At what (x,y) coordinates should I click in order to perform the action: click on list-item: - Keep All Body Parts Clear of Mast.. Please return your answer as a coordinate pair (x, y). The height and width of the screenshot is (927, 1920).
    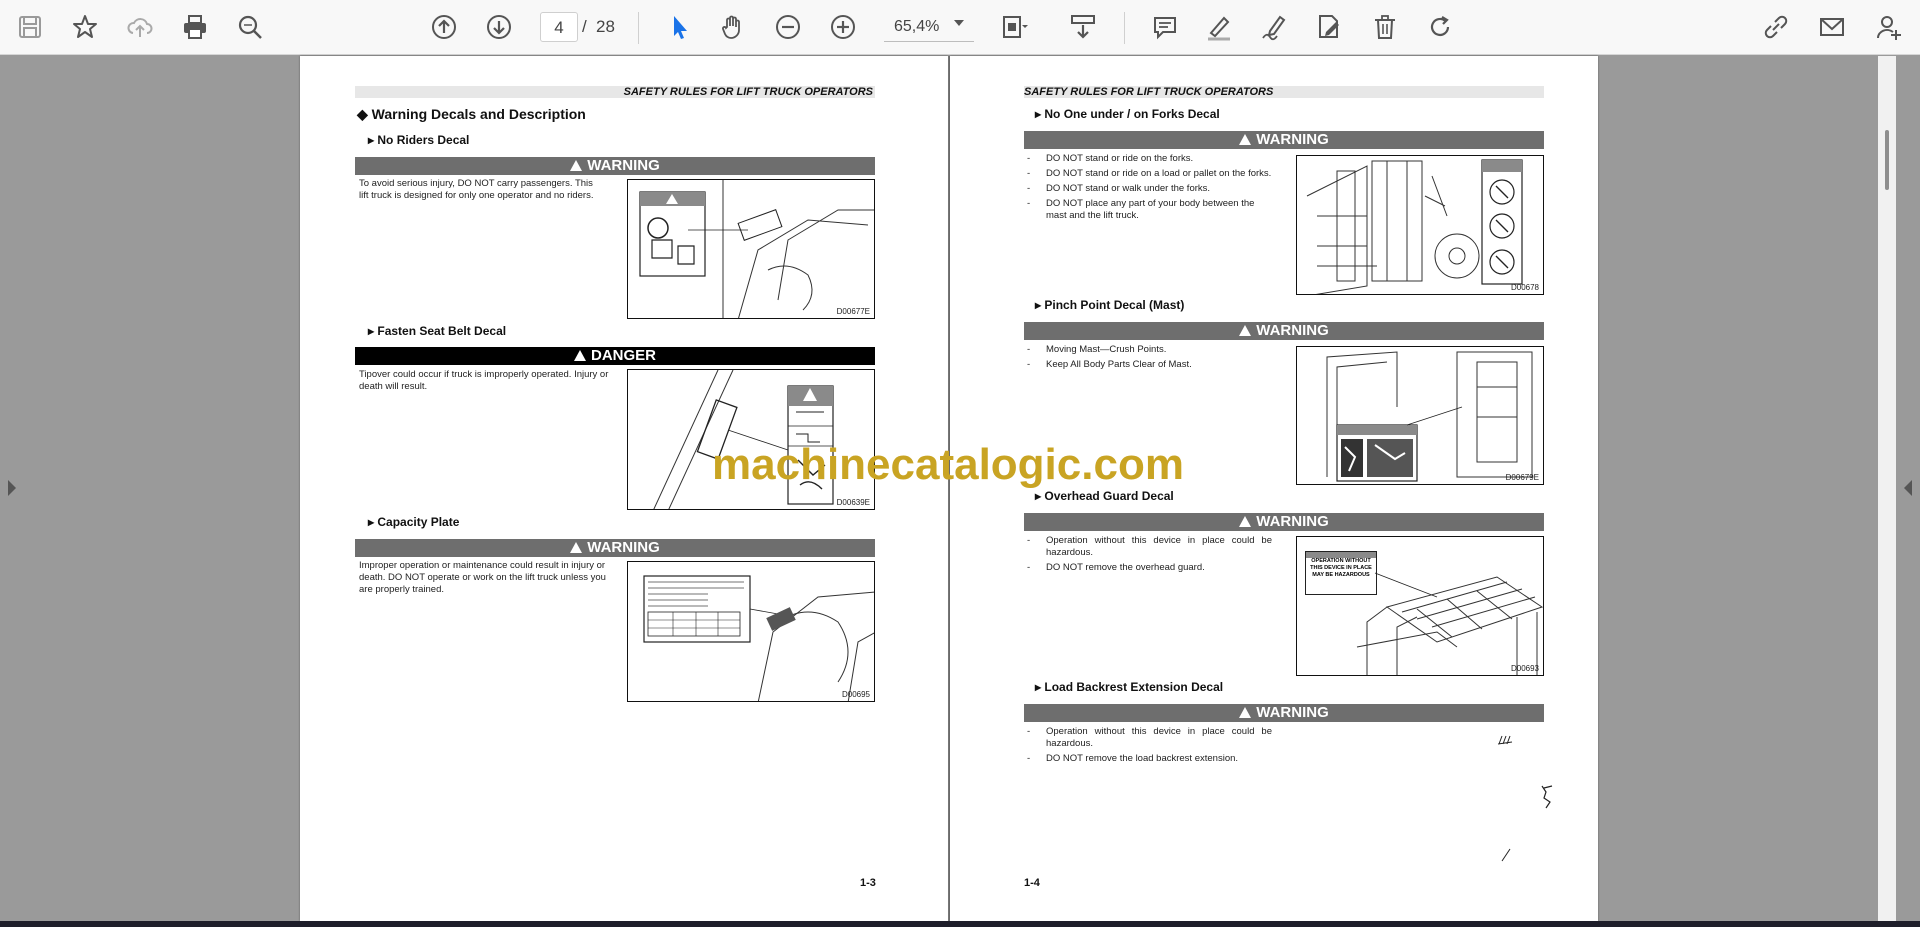
    Looking at the image, I should click on (1109, 364).